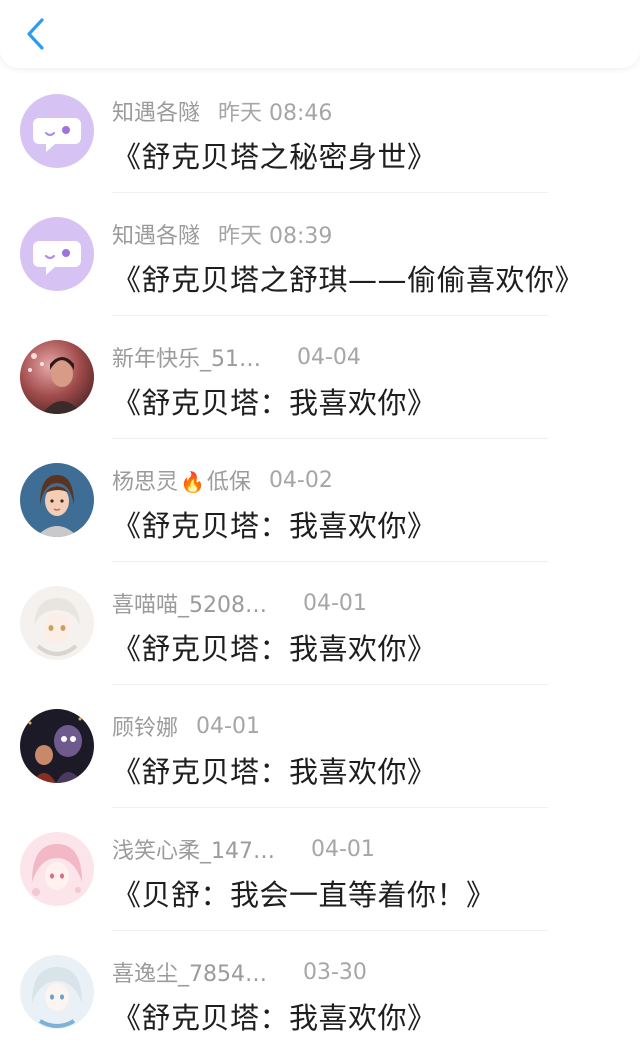 This screenshot has height=1054, width=640. What do you see at coordinates (304, 895) in the screenshot?
I see `item-title: 《贝舒：我会一直等着你！》` at bounding box center [304, 895].